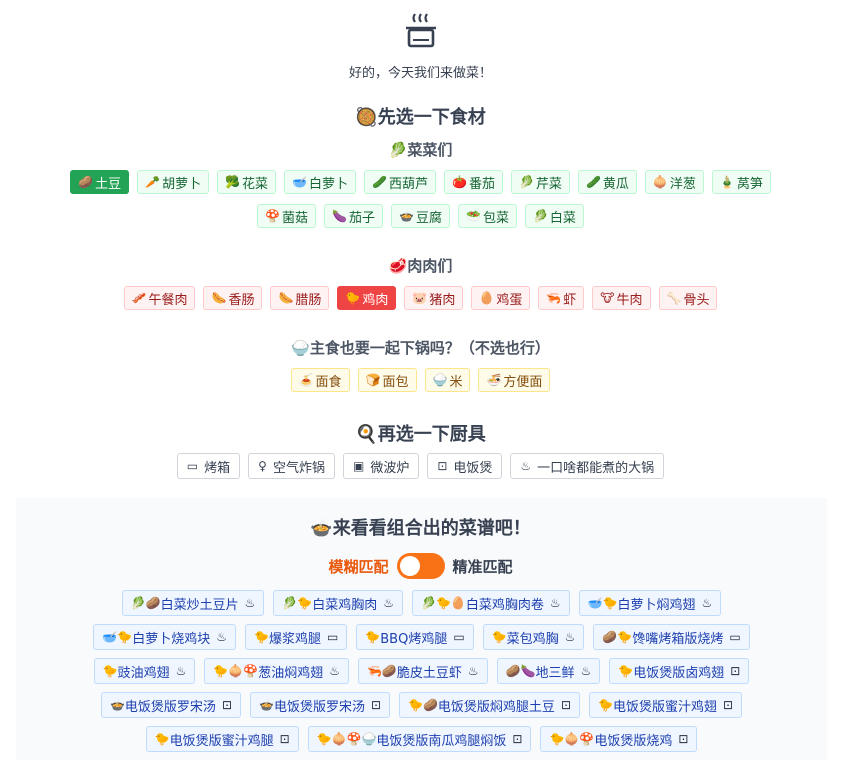  Describe the element at coordinates (617, 637) in the screenshot. I see `recipe-emoji-icon: 🥔🐤` at that location.